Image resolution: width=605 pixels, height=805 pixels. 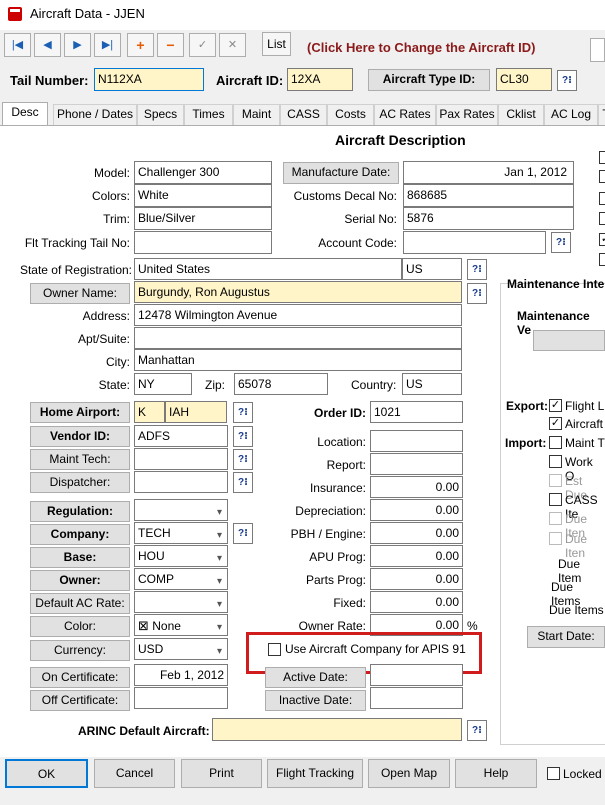 I want to click on depreciation-input: 0.00, so click(x=416, y=510).